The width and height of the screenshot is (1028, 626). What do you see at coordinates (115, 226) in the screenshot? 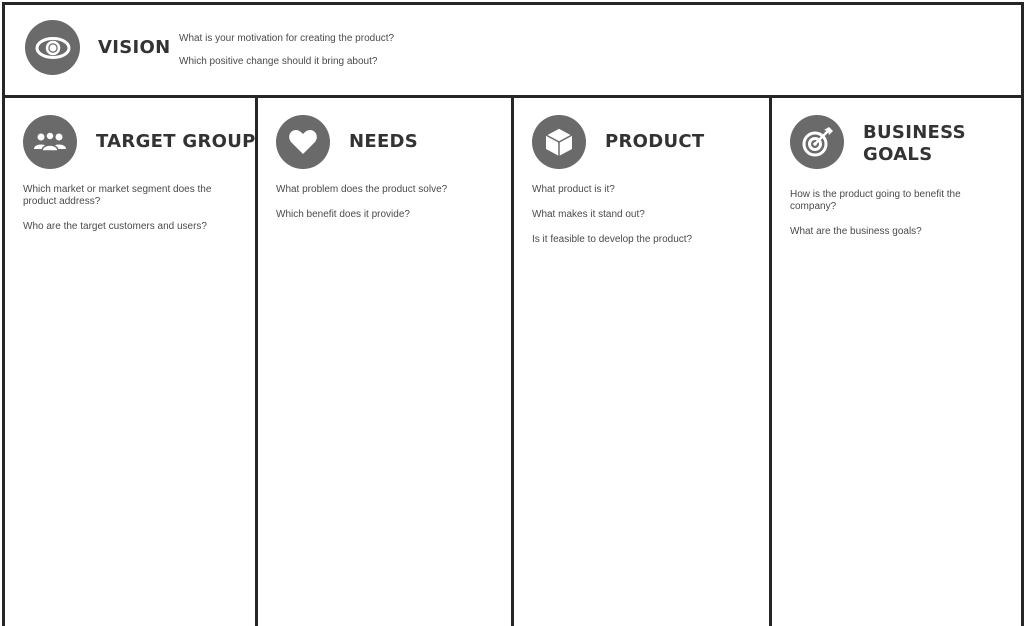
I see `target-group-question-2: Who are the target customers and users?` at bounding box center [115, 226].